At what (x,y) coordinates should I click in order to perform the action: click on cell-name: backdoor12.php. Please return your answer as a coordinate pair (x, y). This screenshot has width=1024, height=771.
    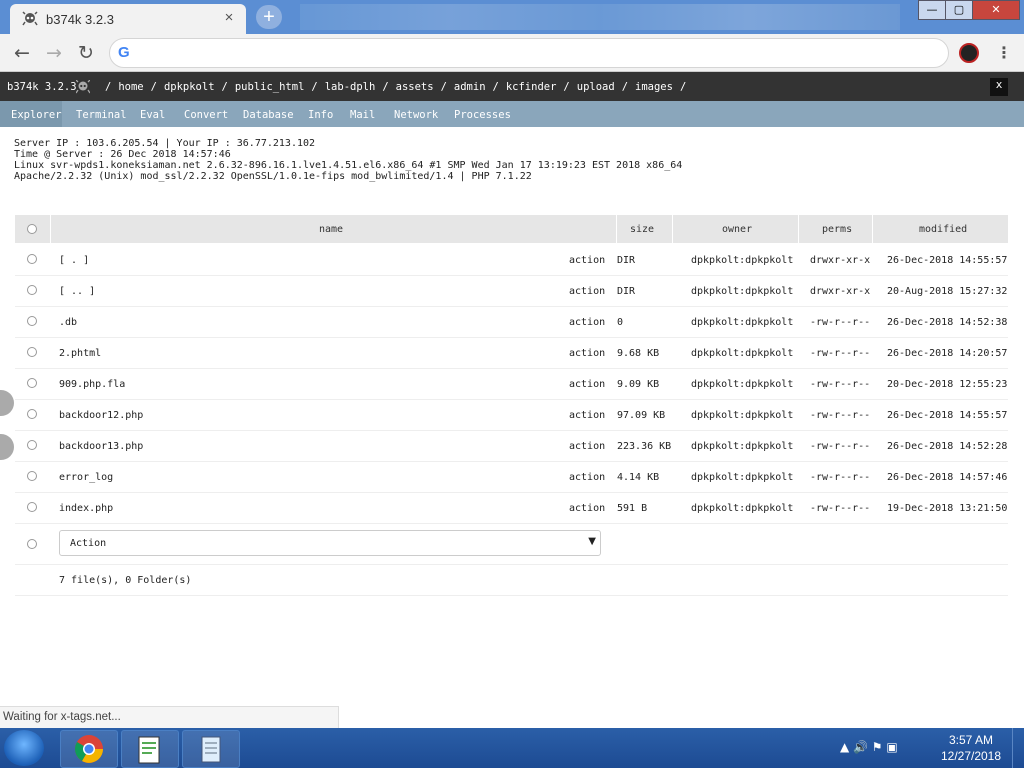
    Looking at the image, I should click on (101, 415).